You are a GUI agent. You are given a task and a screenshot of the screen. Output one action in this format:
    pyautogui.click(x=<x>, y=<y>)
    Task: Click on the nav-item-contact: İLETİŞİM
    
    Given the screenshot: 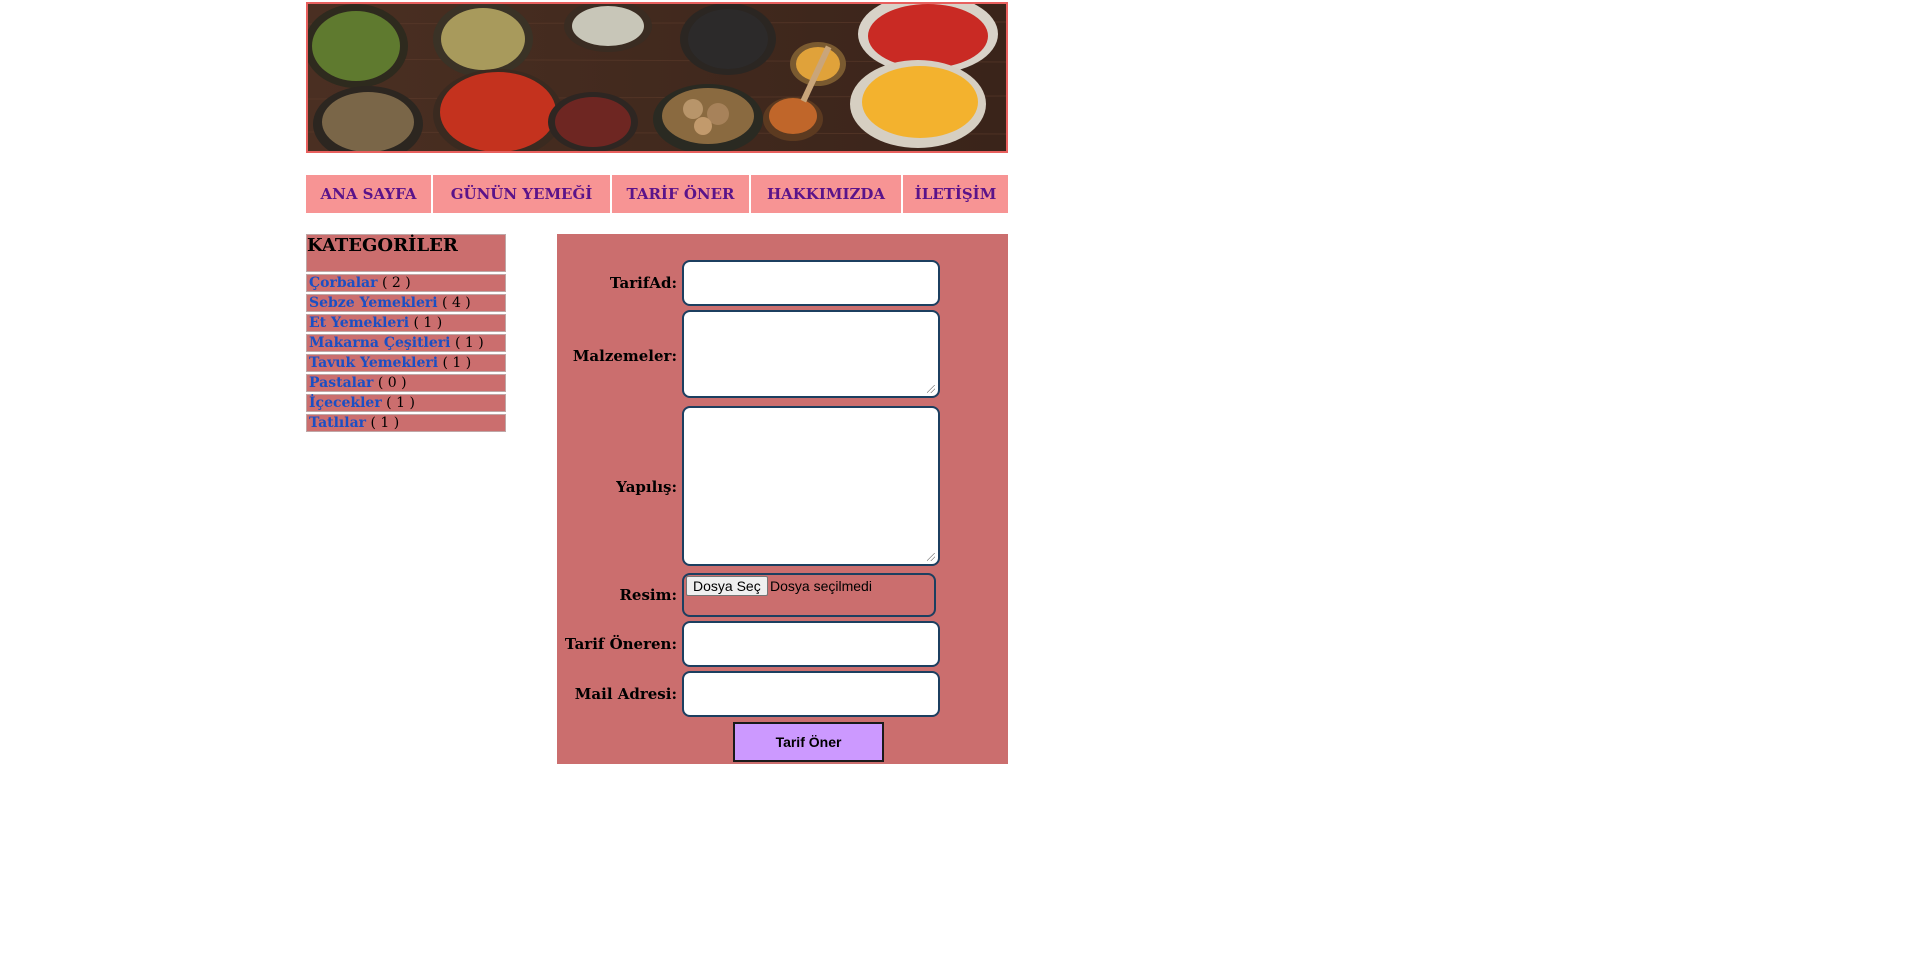 What is the action you would take?
    pyautogui.click(x=955, y=194)
    